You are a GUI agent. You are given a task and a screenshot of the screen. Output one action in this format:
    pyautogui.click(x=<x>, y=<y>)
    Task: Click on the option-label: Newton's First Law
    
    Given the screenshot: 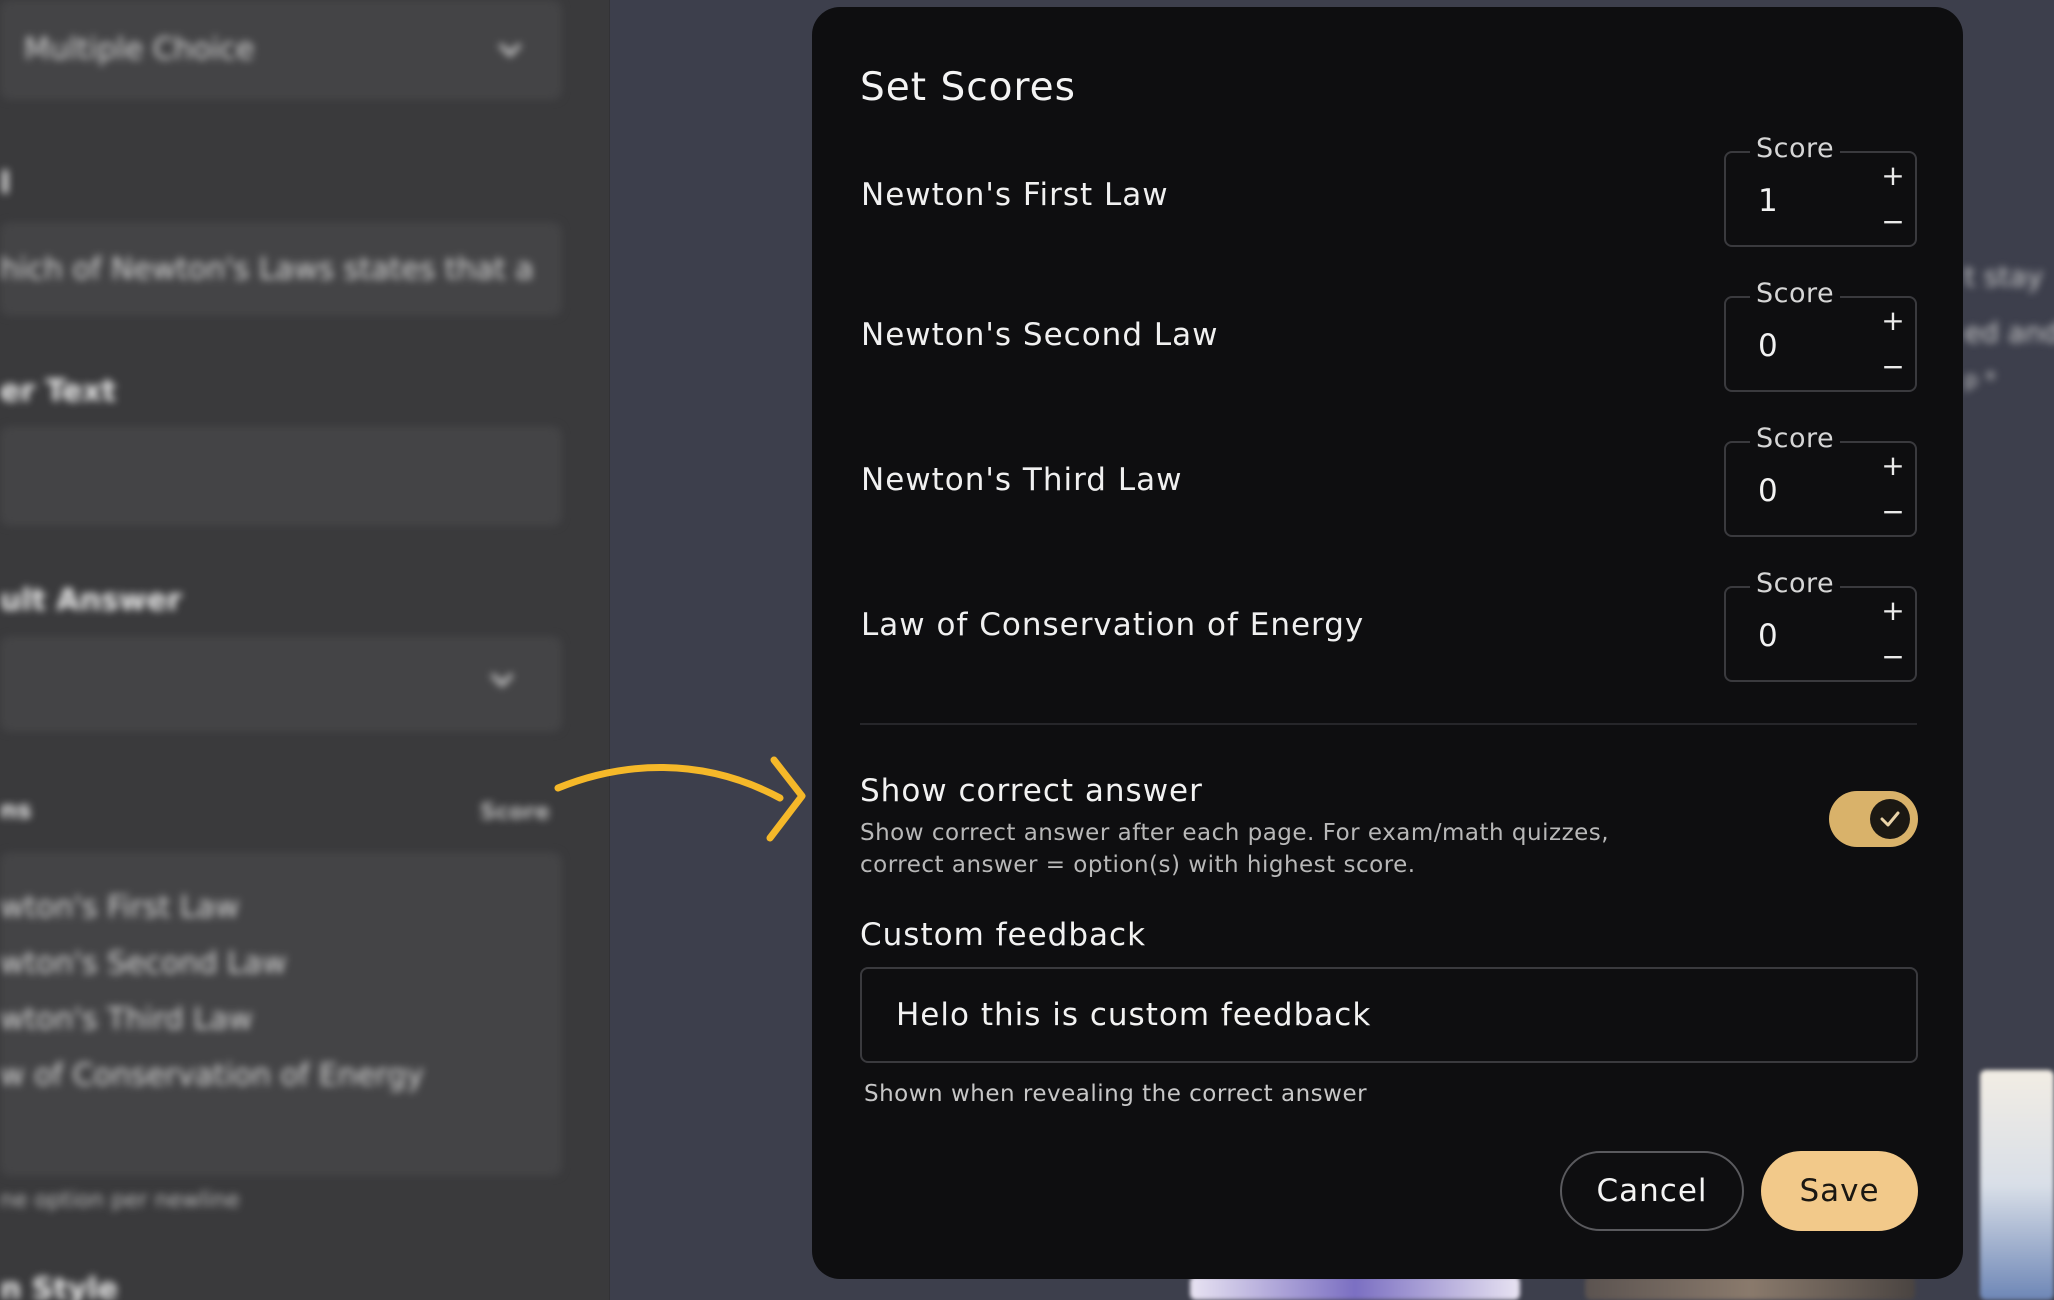 What is the action you would take?
    pyautogui.click(x=1015, y=195)
    